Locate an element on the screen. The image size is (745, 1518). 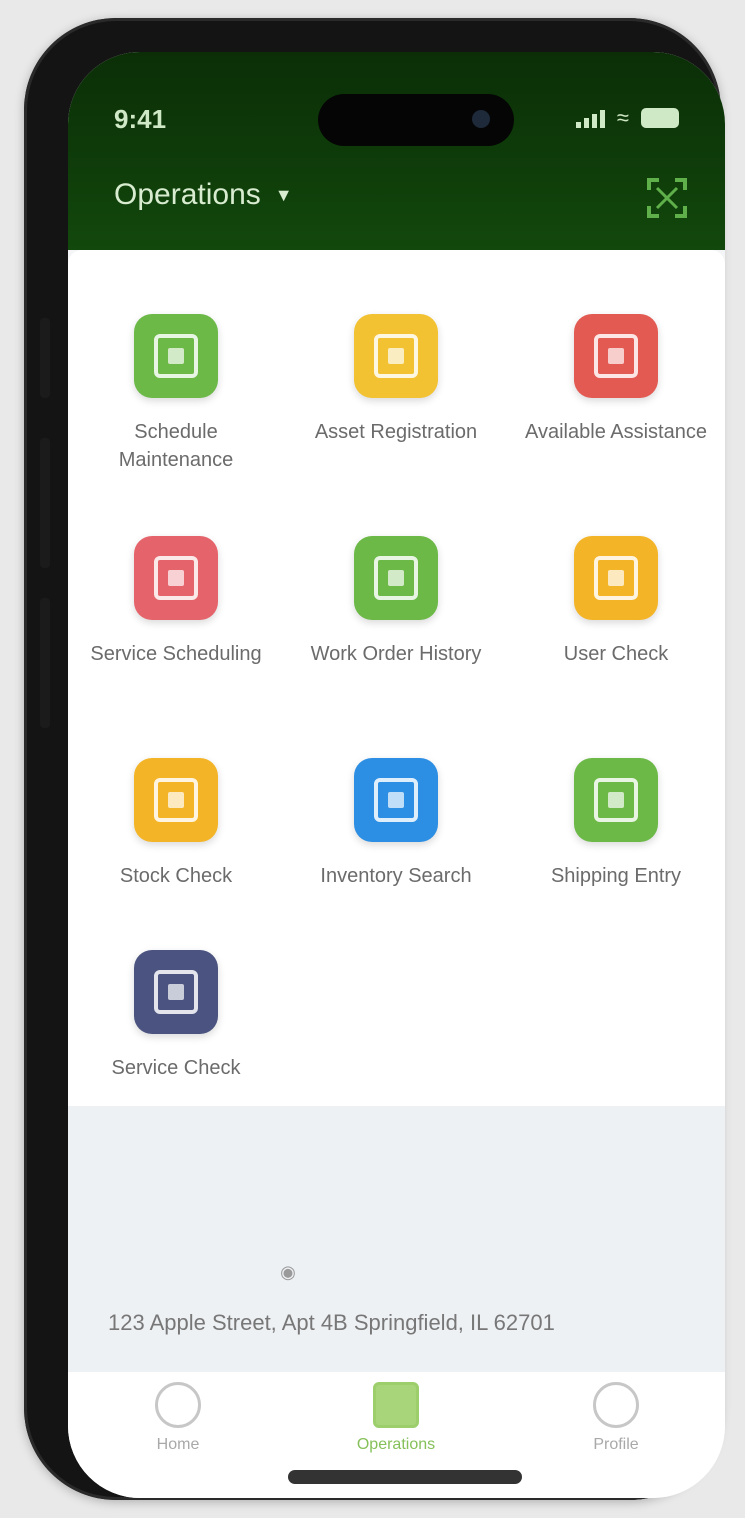
camera-icon is located at coordinates (481, 119).